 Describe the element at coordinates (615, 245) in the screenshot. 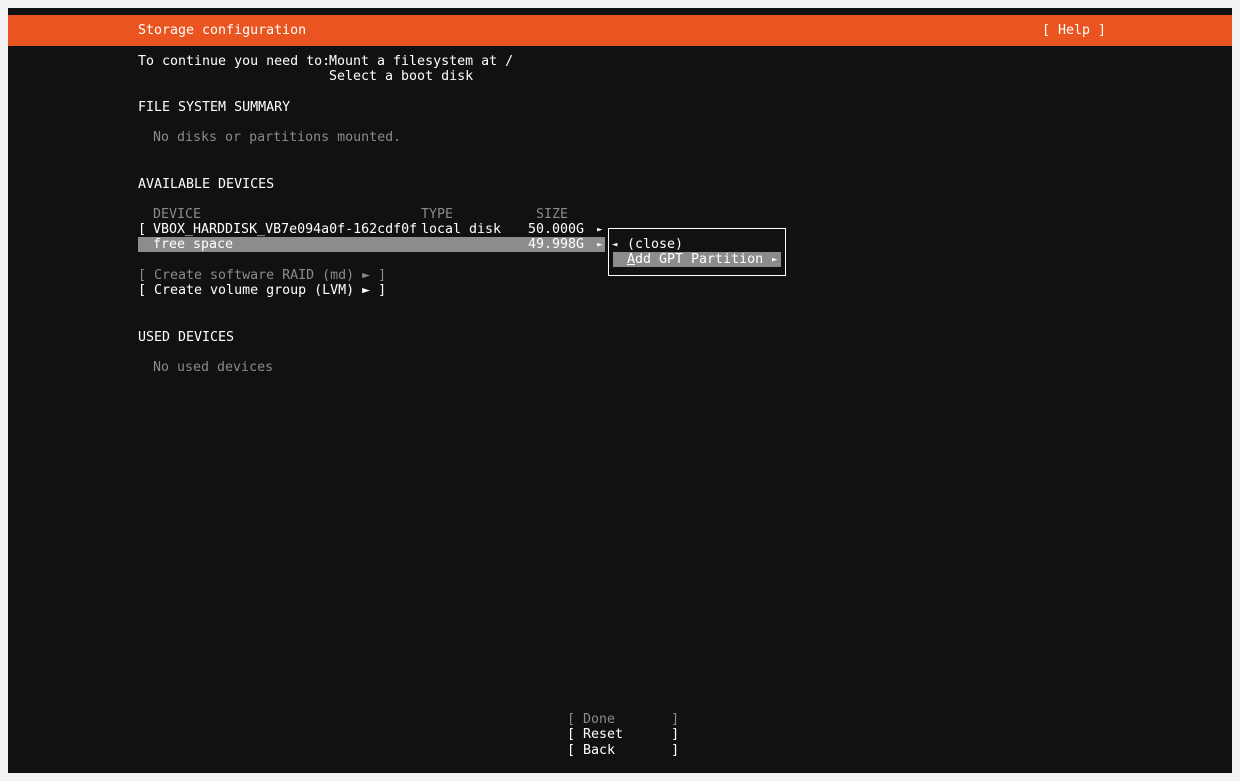

I see `close-arrow-icon: ◄` at that location.